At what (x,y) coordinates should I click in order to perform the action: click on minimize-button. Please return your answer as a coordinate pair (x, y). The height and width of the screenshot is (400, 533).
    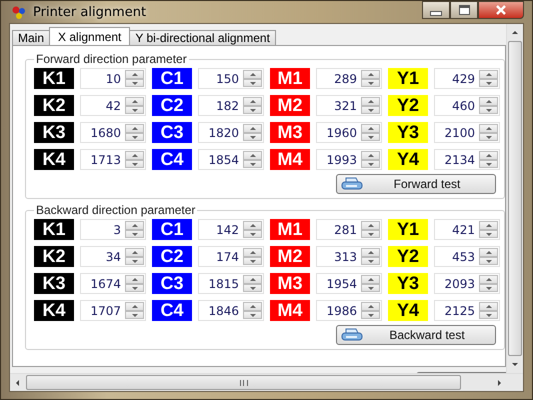
    Looking at the image, I should click on (436, 10).